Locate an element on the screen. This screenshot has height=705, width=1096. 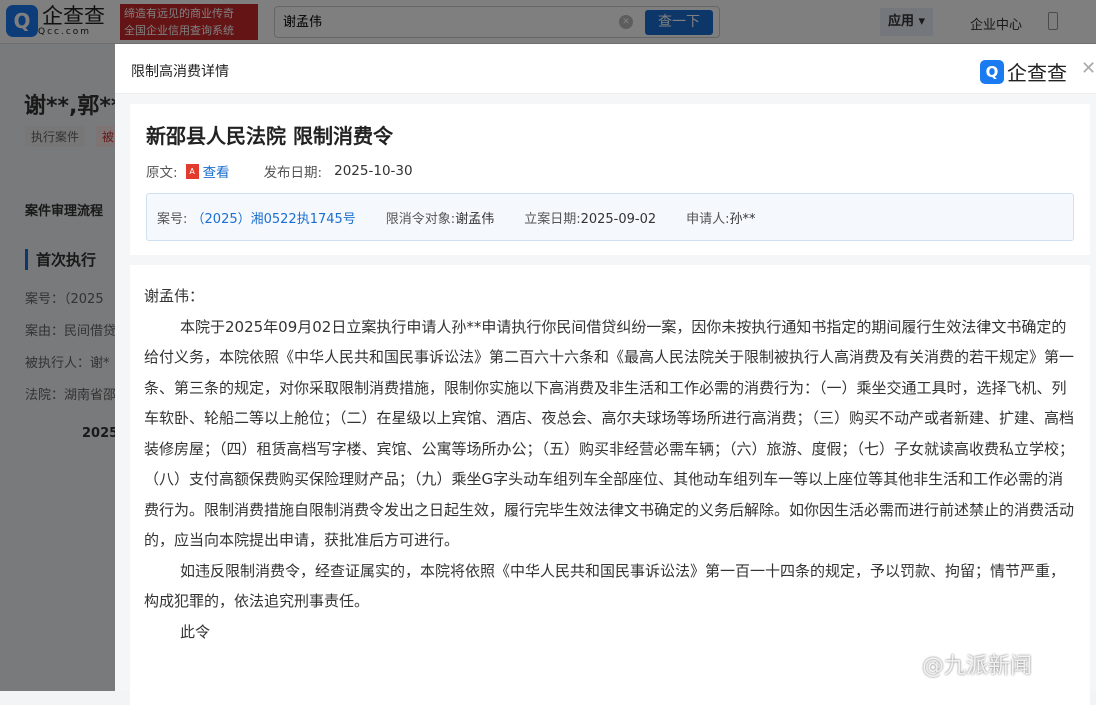
applicant-value: 孙** is located at coordinates (742, 219).